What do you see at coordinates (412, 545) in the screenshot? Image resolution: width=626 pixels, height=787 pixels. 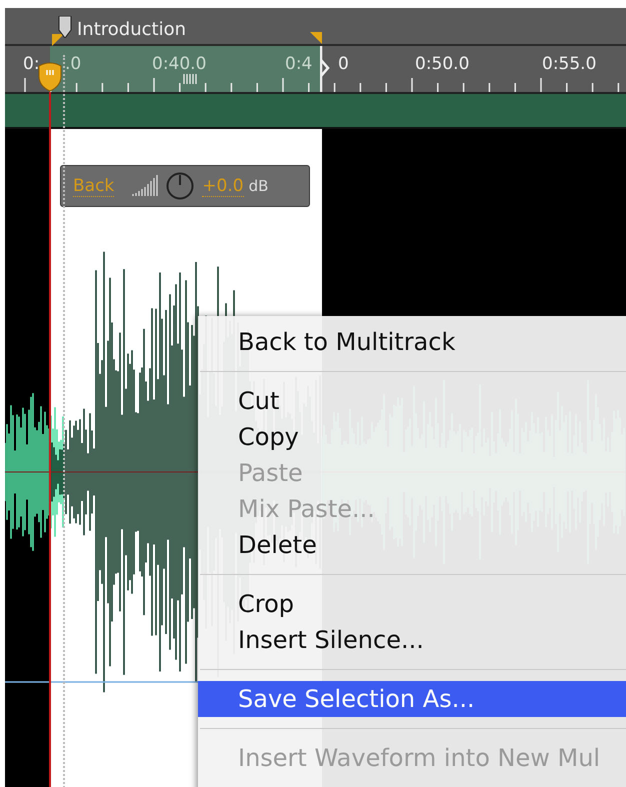 I see `menu-item: Delete` at bounding box center [412, 545].